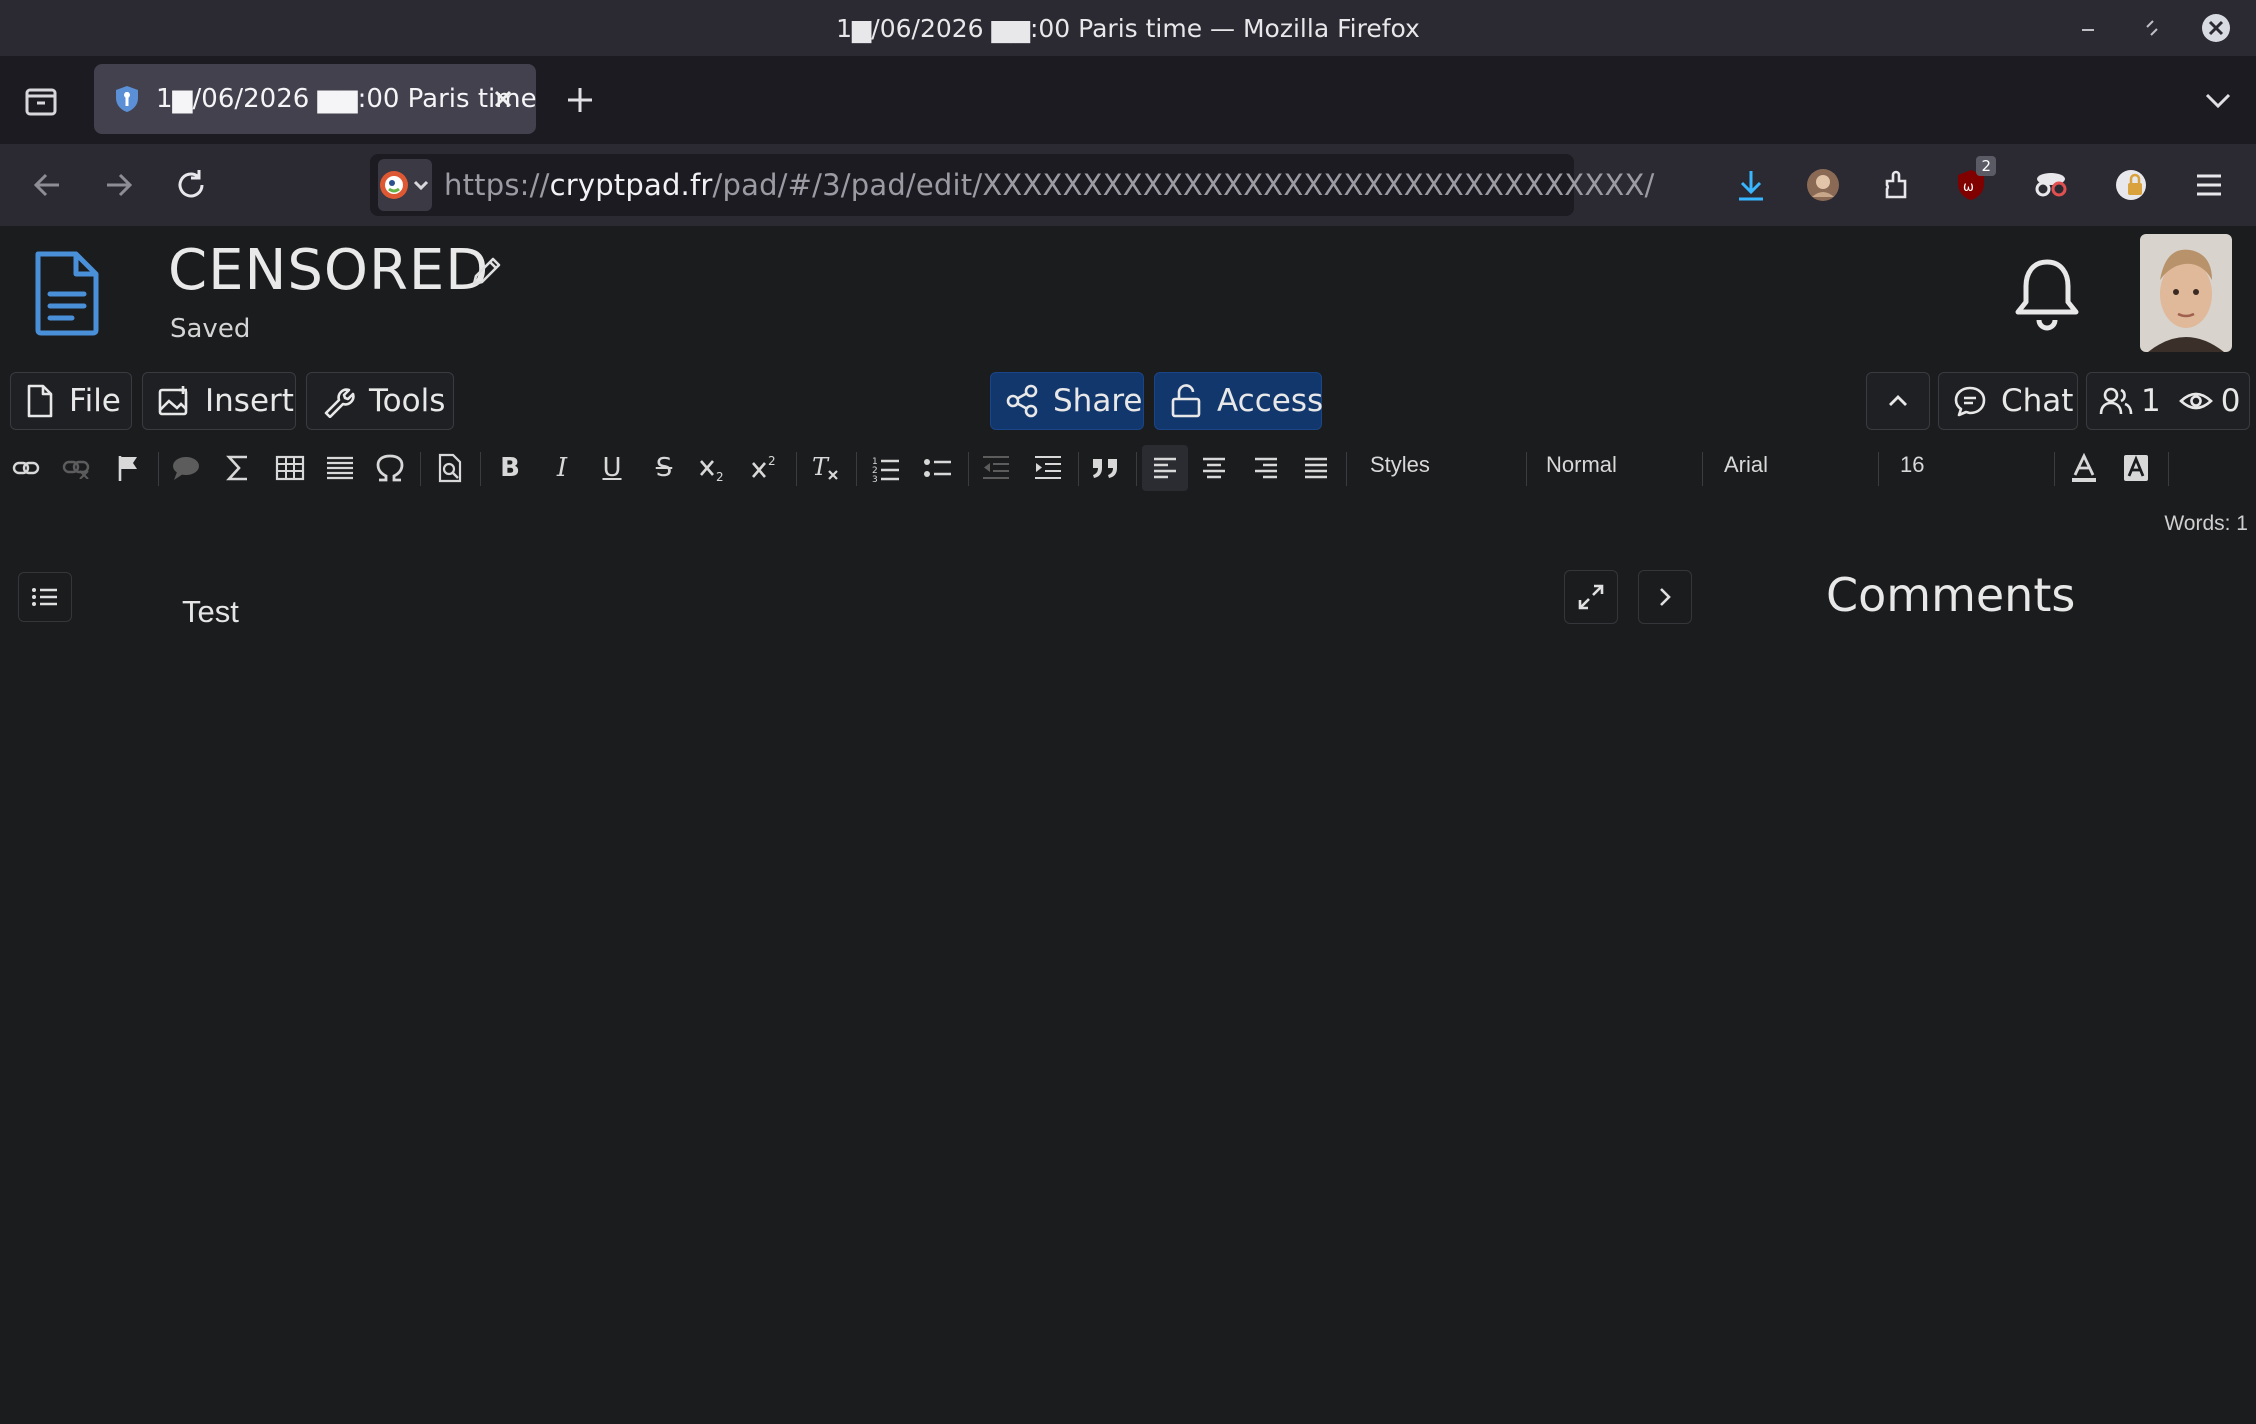 The height and width of the screenshot is (1424, 2256). What do you see at coordinates (1968, 187) in the screenshot?
I see `svg-text: ω` at bounding box center [1968, 187].